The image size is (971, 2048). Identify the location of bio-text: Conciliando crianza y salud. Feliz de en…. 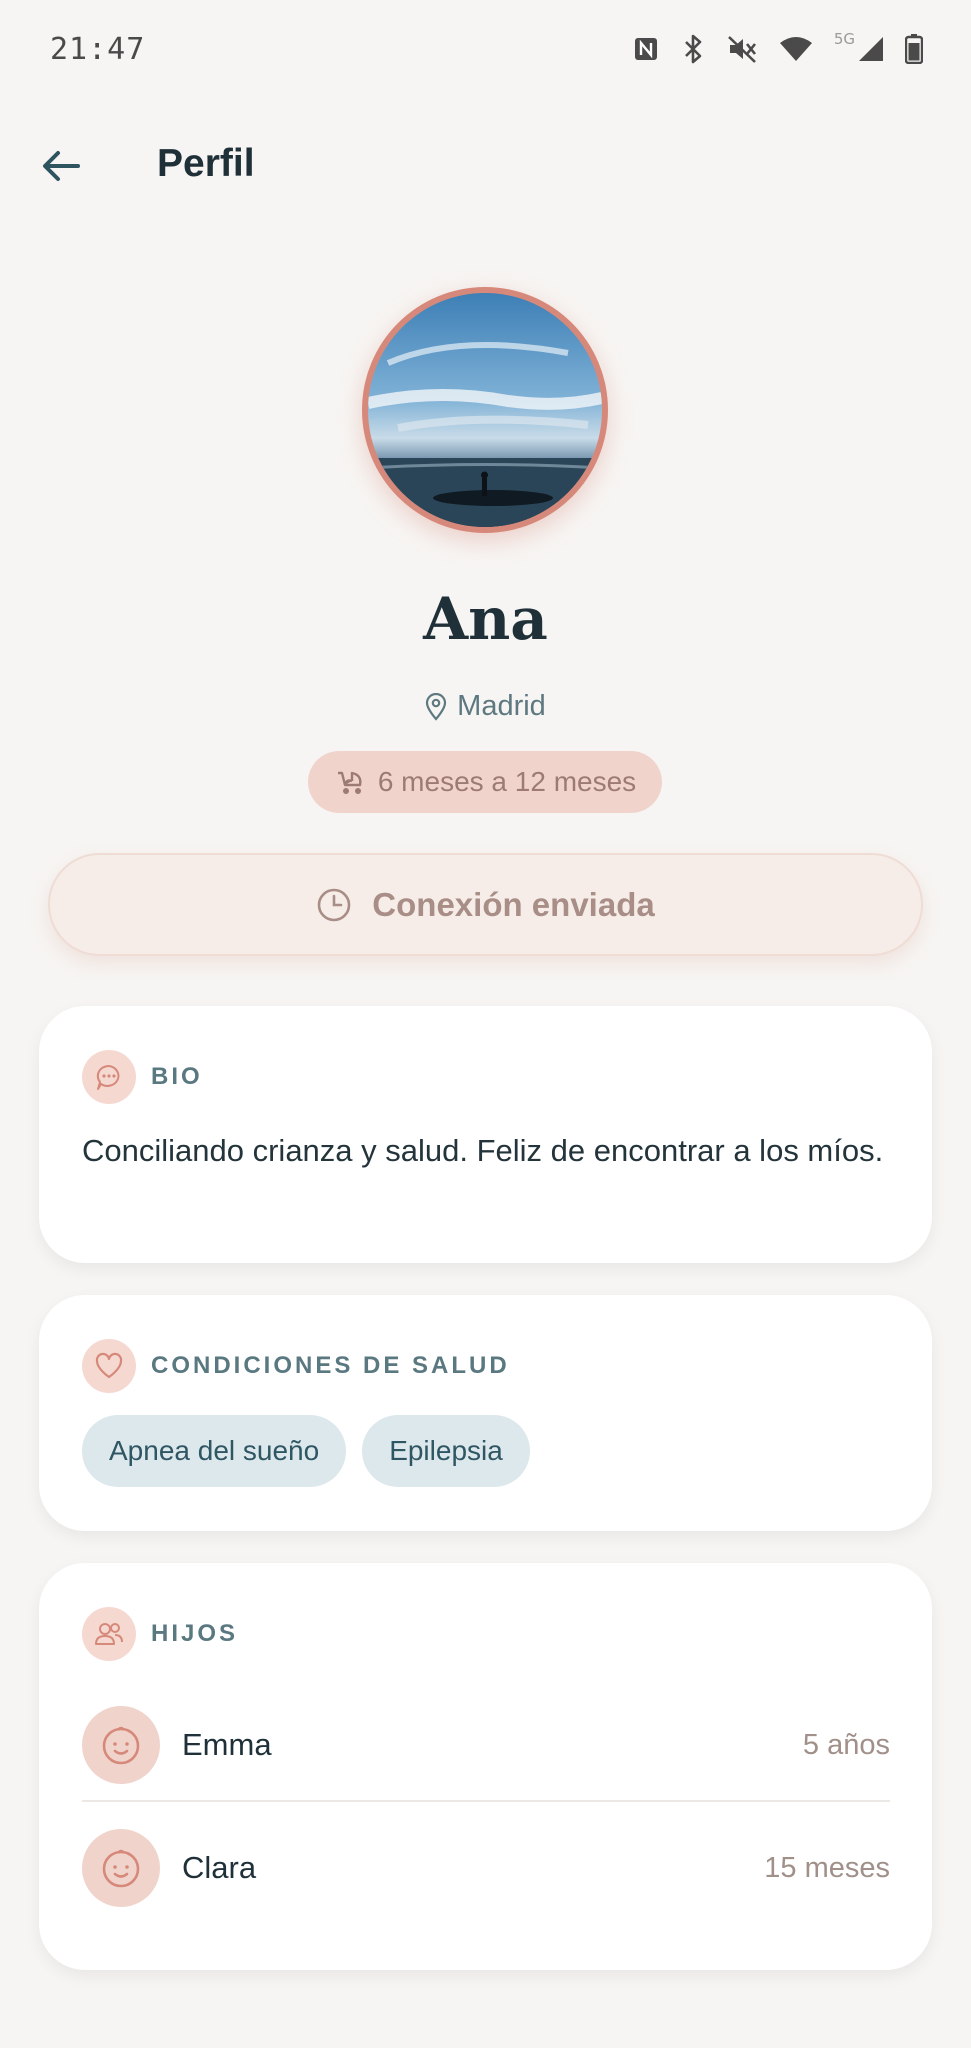
(483, 1150).